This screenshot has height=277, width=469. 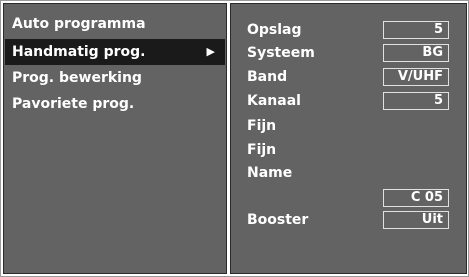 I want to click on band-value-field: V/UHF, so click(x=416, y=77).